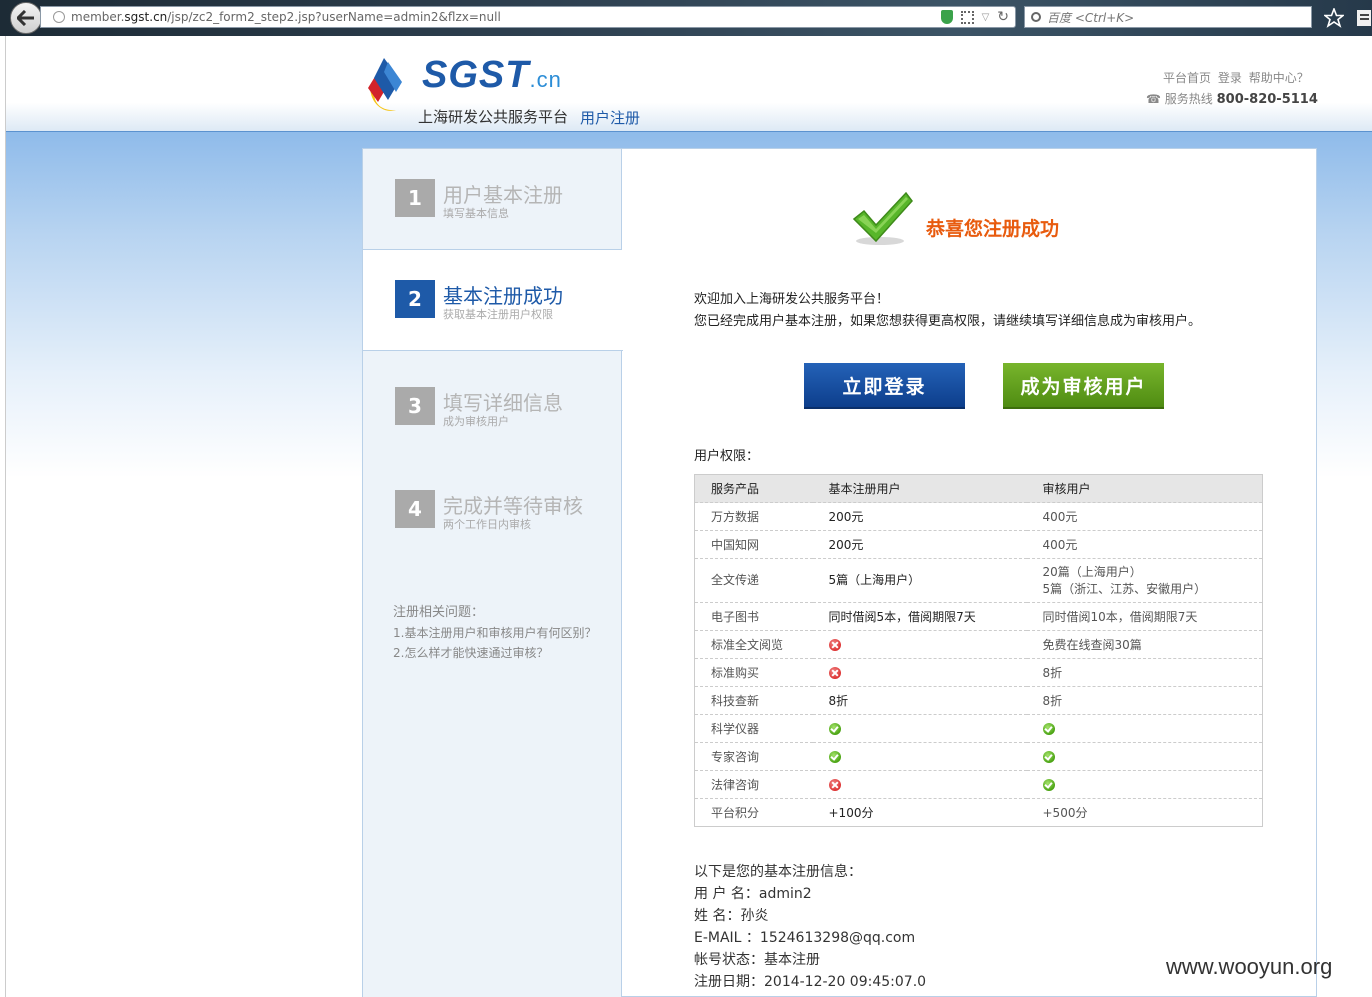 This screenshot has height=997, width=1372. I want to click on table-row: 平台积分 +100分 +500分, so click(978, 812).